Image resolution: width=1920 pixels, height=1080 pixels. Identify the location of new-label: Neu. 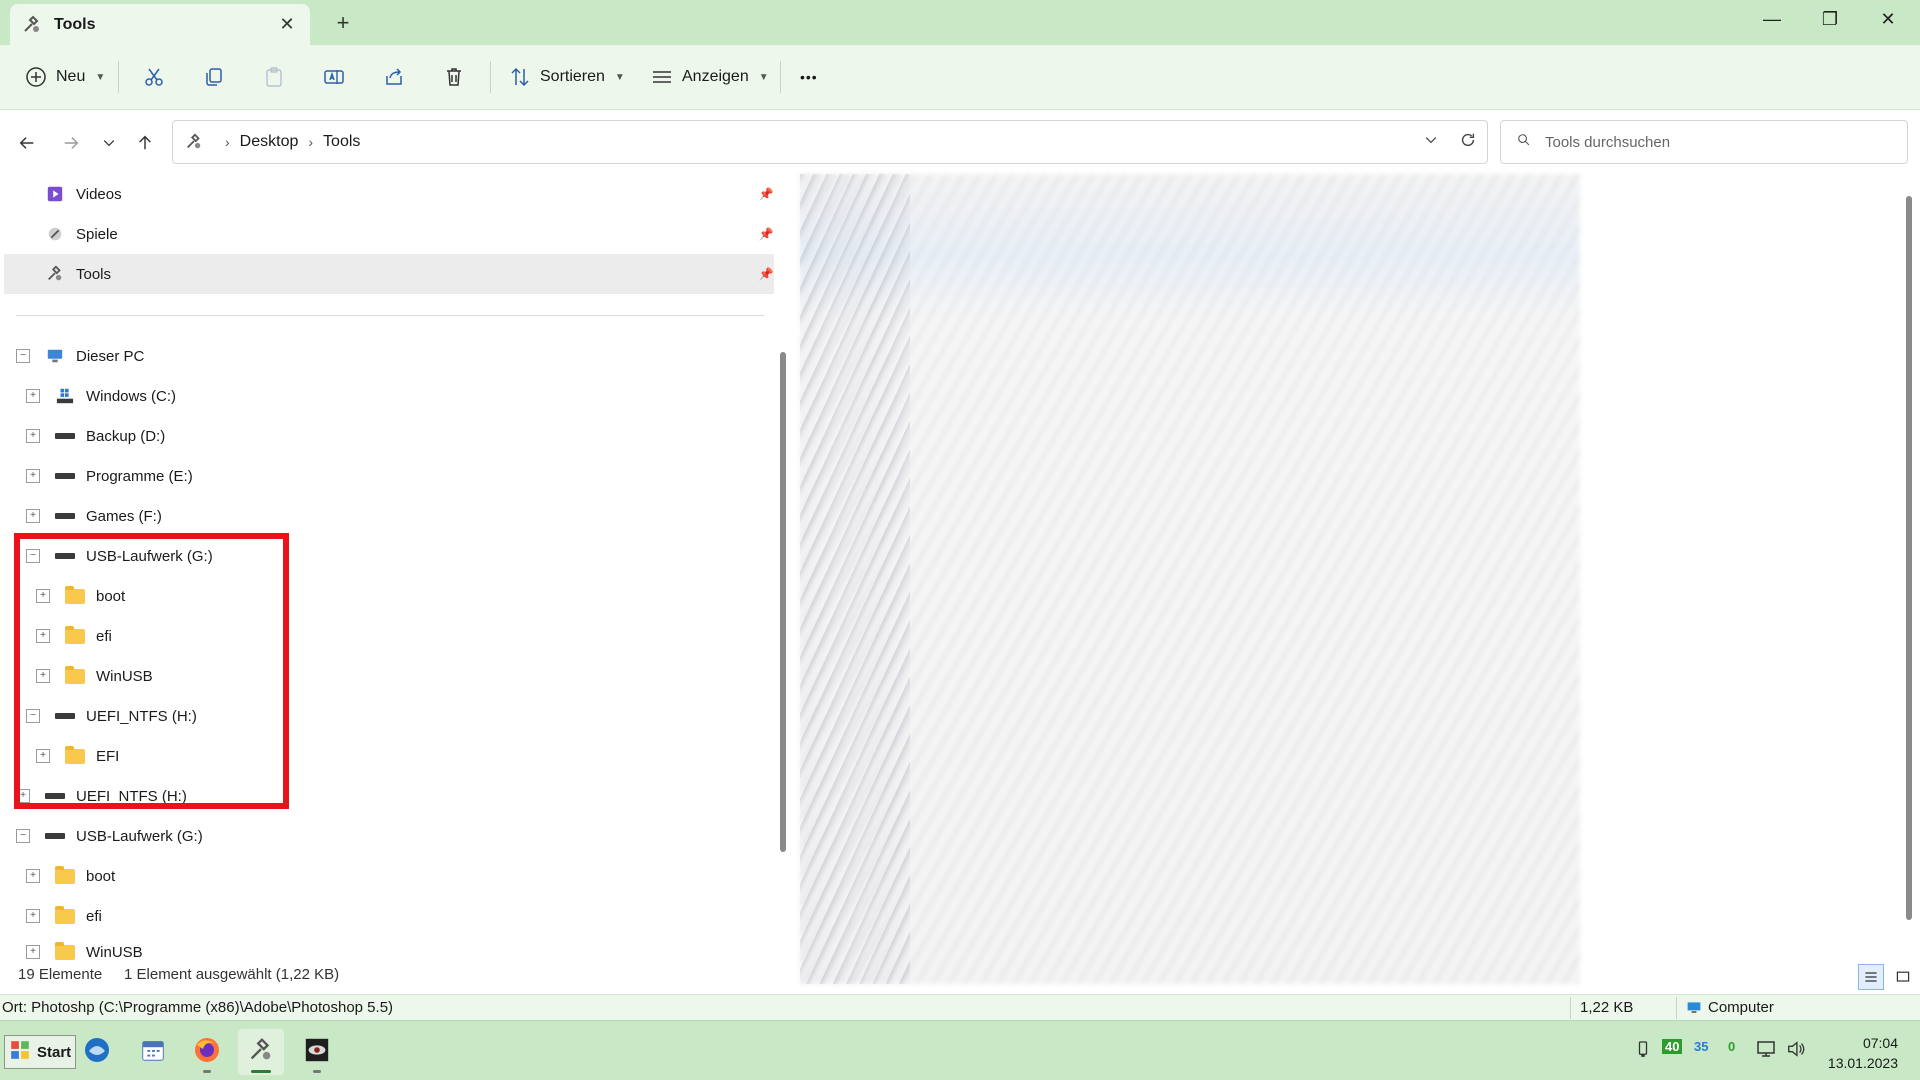
(71, 76).